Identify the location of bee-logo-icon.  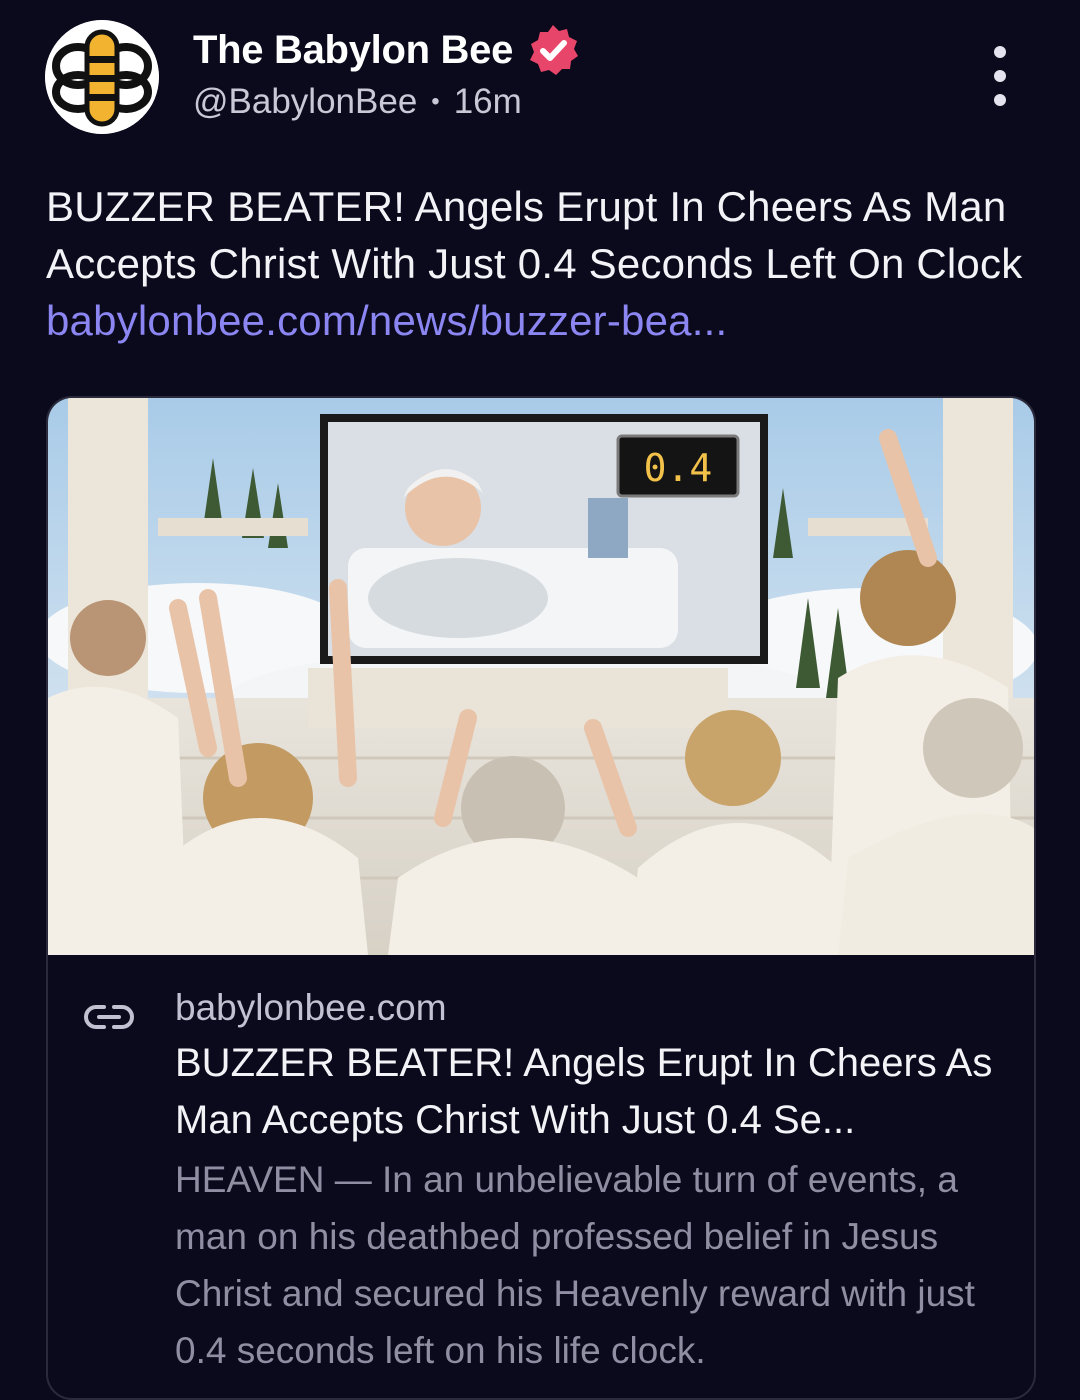
(102, 77).